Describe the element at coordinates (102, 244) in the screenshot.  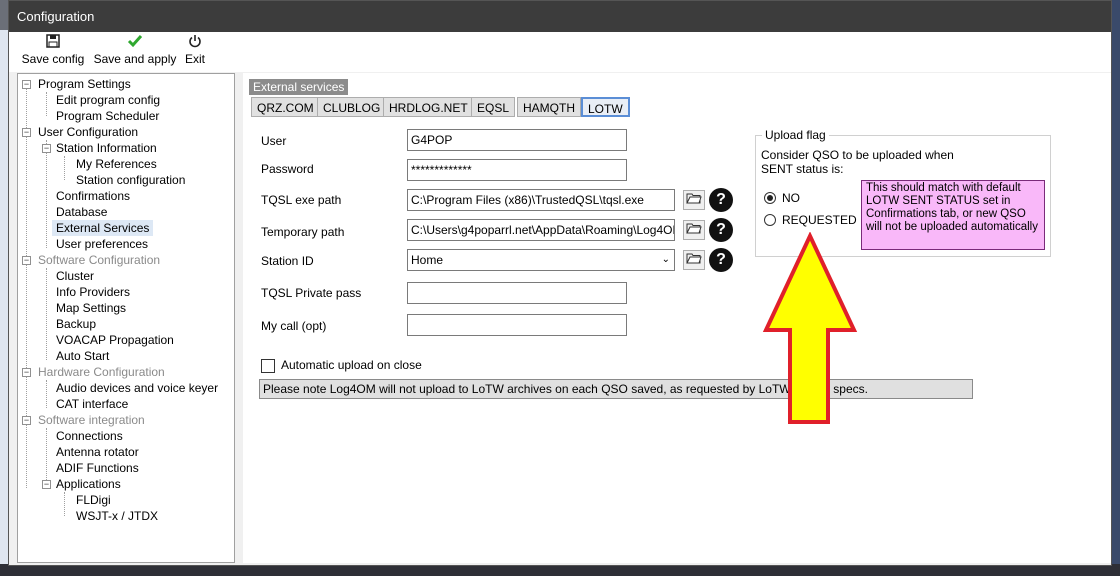
I see `tree-item-user-preferences: User preferences` at that location.